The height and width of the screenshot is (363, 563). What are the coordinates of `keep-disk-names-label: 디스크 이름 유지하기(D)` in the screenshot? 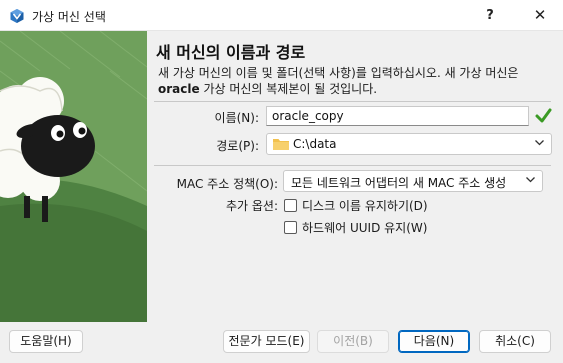 It's located at (365, 206).